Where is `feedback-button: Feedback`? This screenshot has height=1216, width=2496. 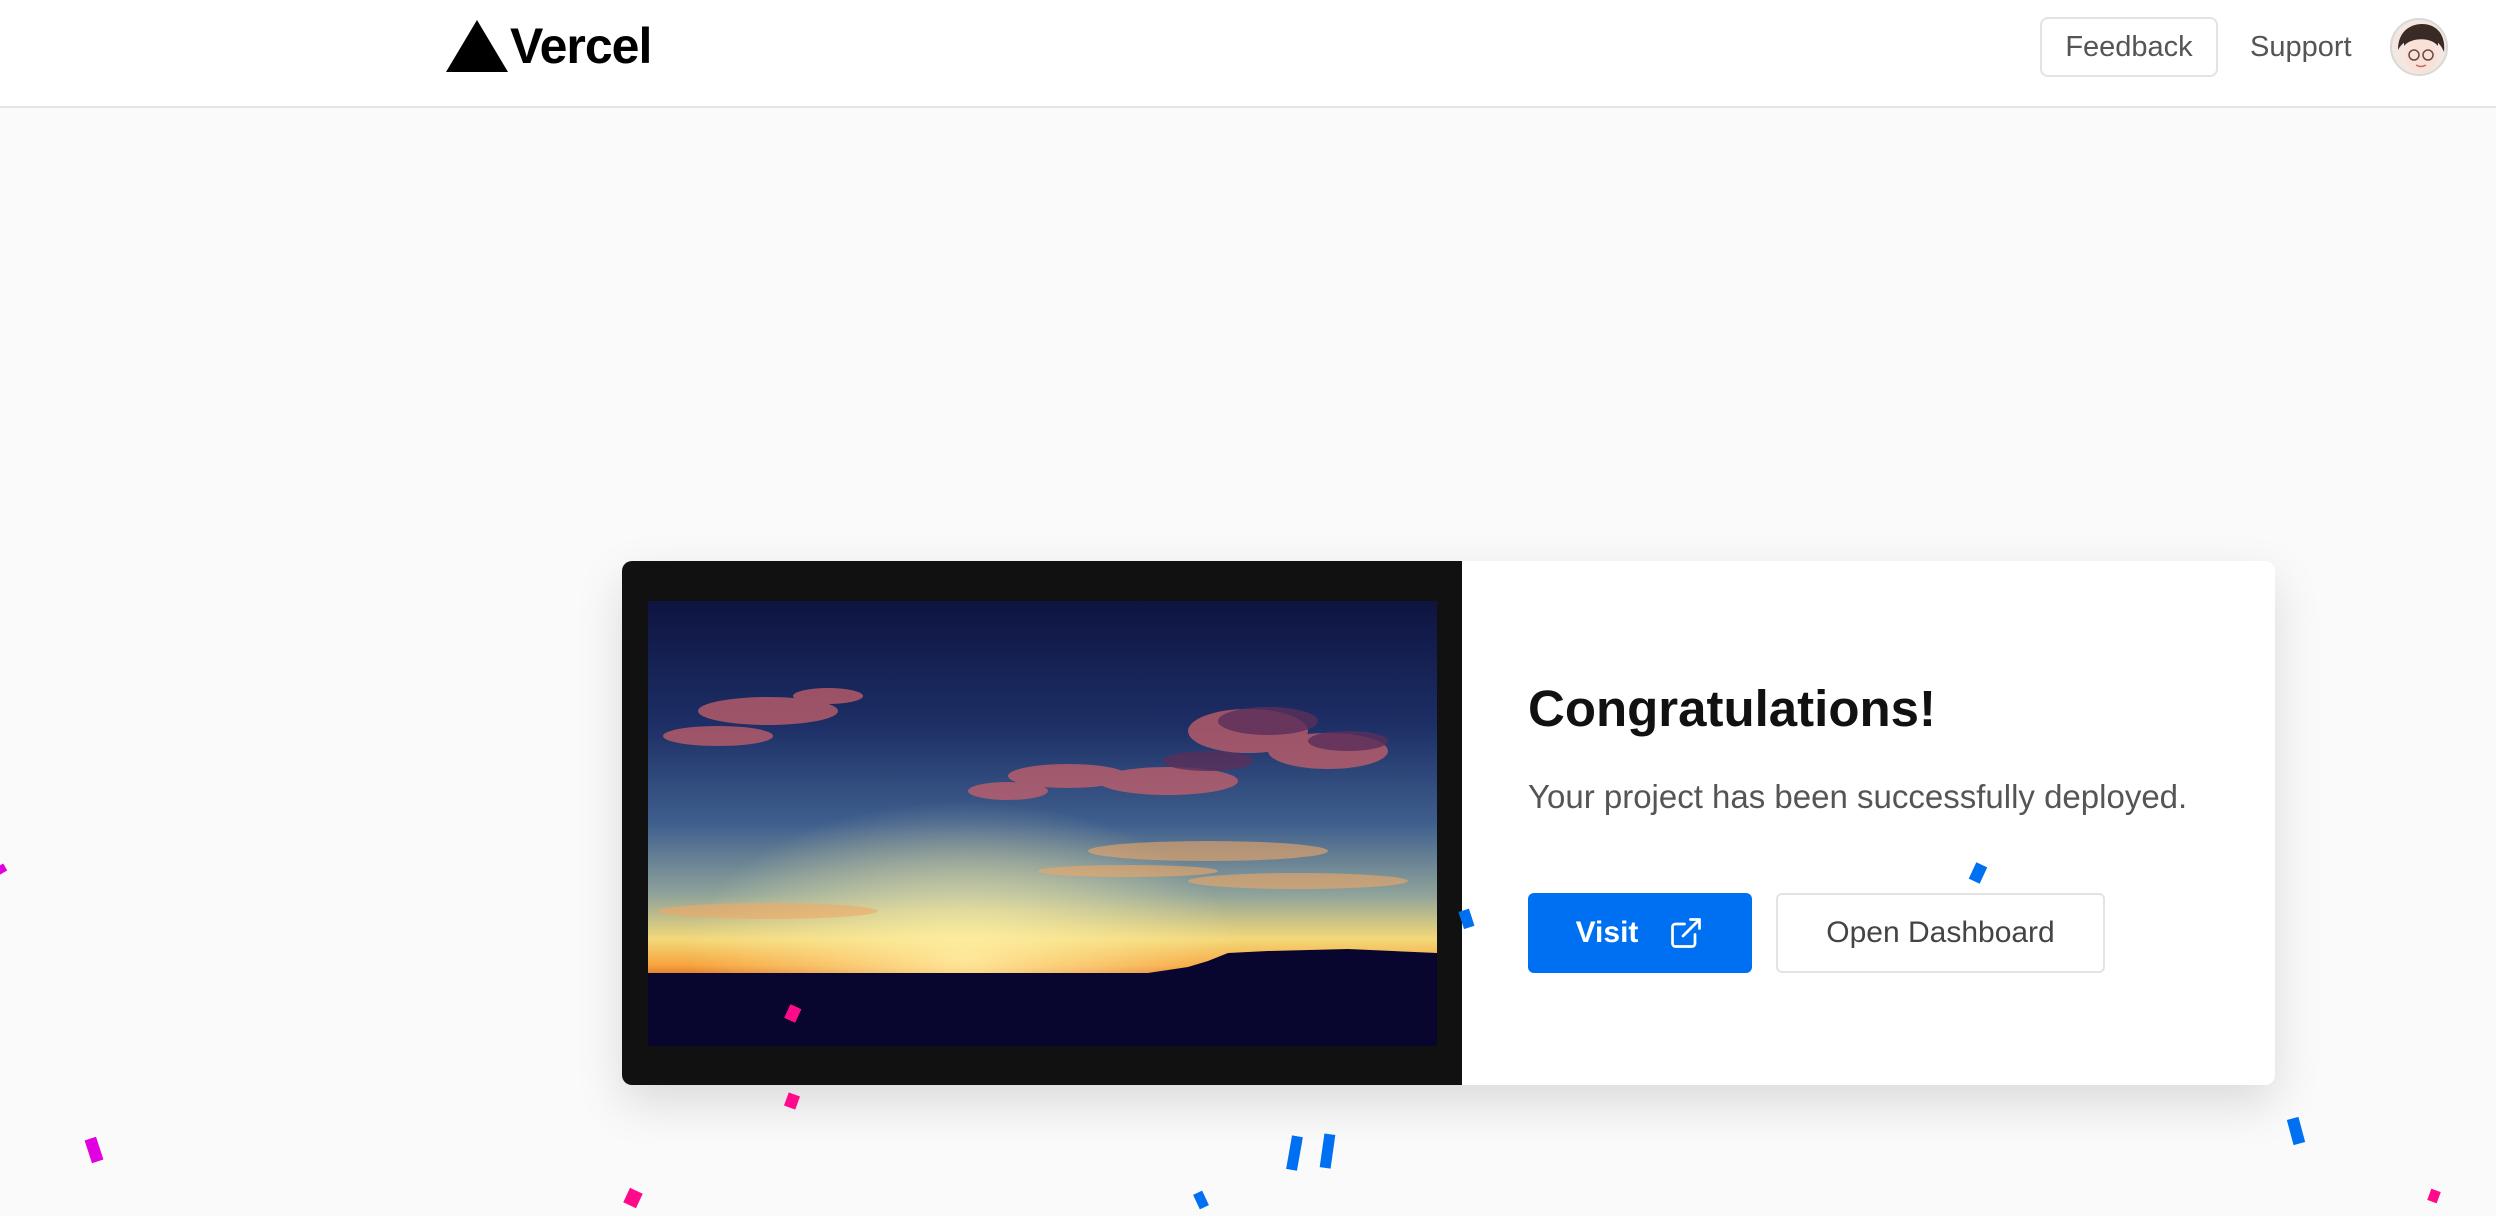
feedback-button: Feedback is located at coordinates (2129, 47).